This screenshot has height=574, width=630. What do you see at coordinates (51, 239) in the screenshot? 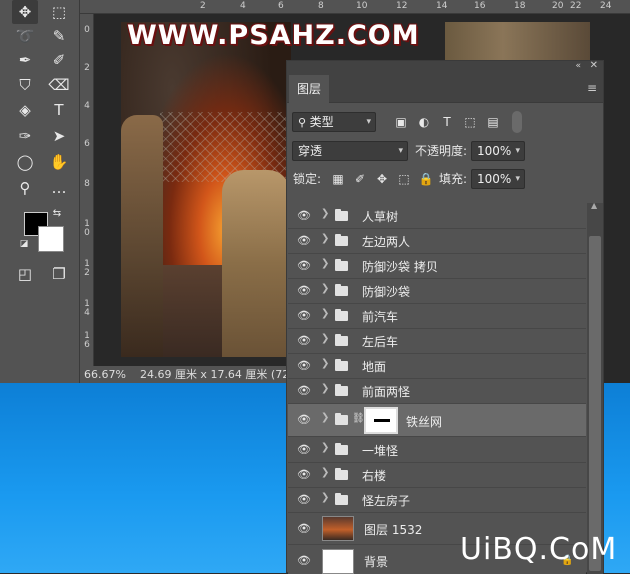
I see `background-color-swatch` at bounding box center [51, 239].